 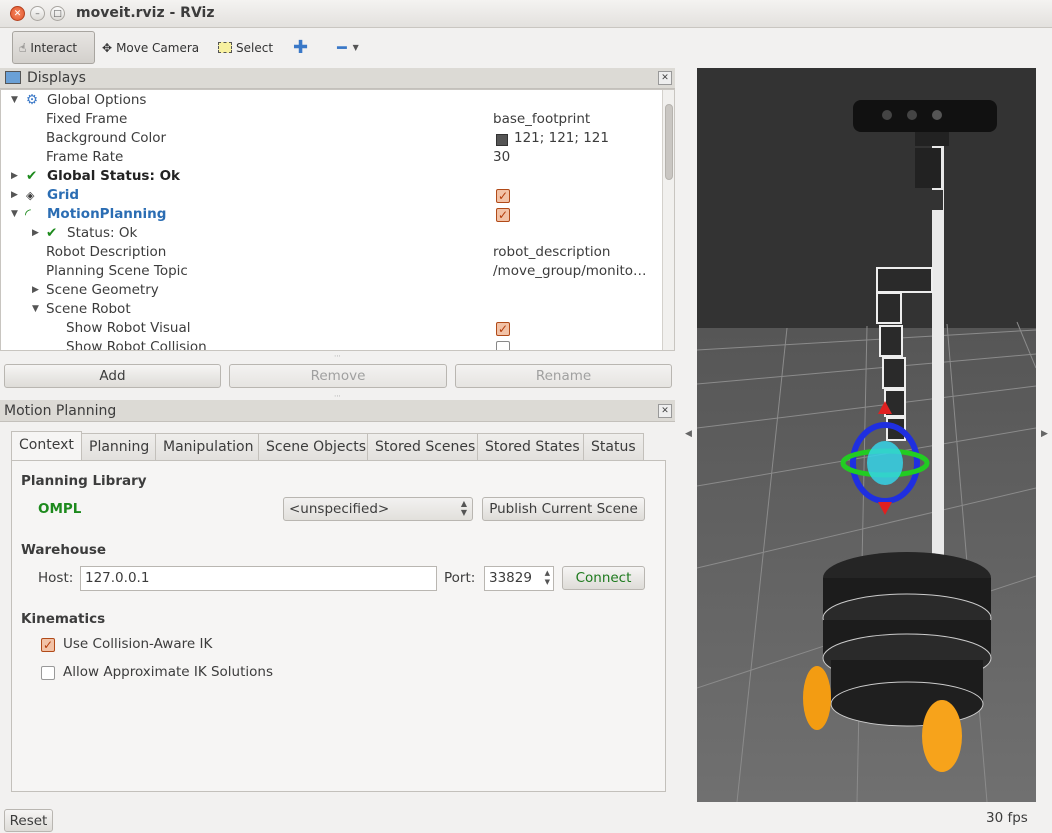 What do you see at coordinates (503, 215) in the screenshot?
I see `motion-planning-enabled-checkbox: ✓` at bounding box center [503, 215].